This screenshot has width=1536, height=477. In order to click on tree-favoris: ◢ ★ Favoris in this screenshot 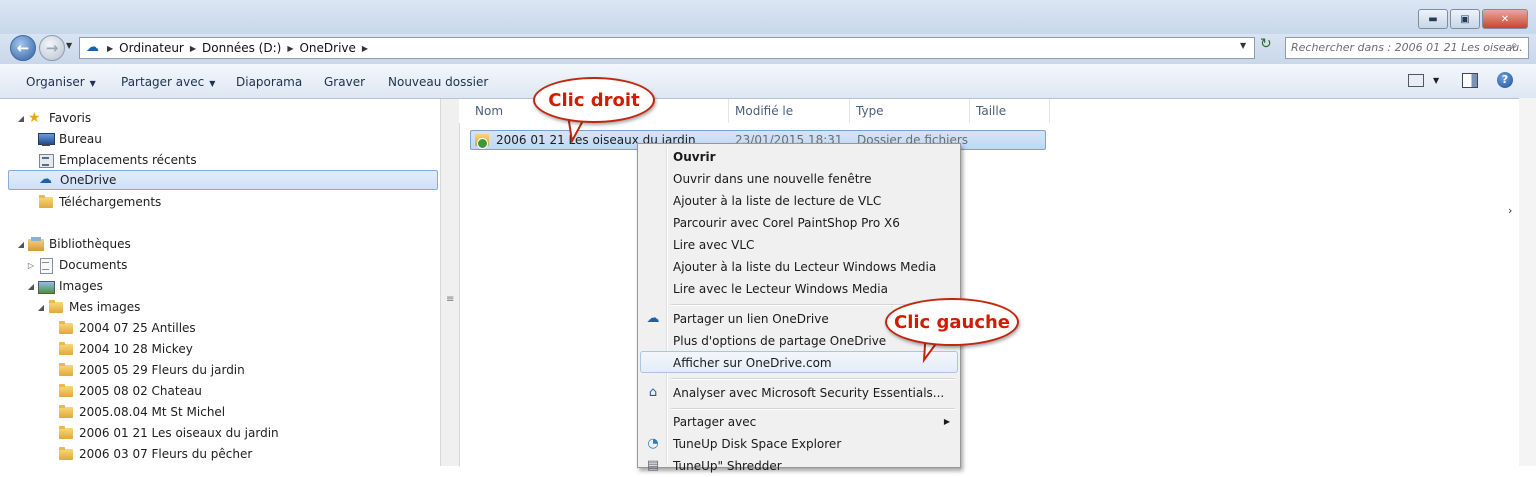, I will do `click(53, 118)`.